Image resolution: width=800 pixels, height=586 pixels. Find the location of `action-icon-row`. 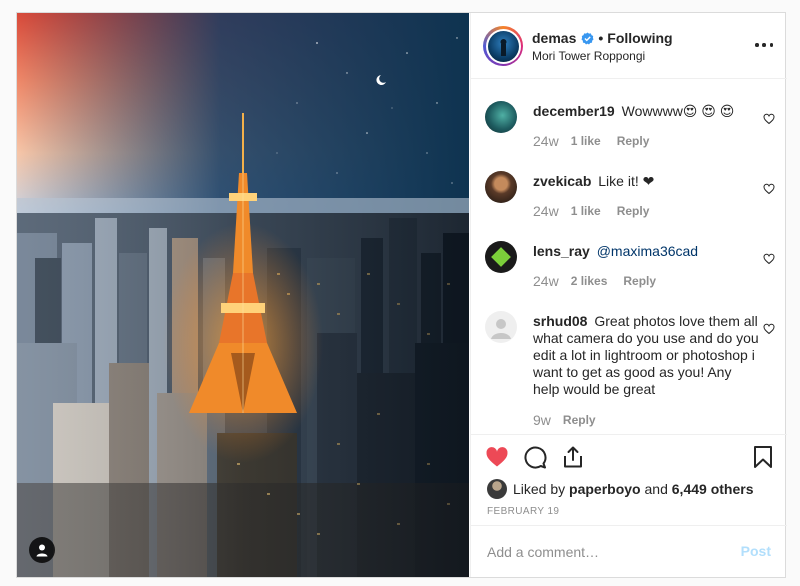

action-icon-row is located at coordinates (630, 459).